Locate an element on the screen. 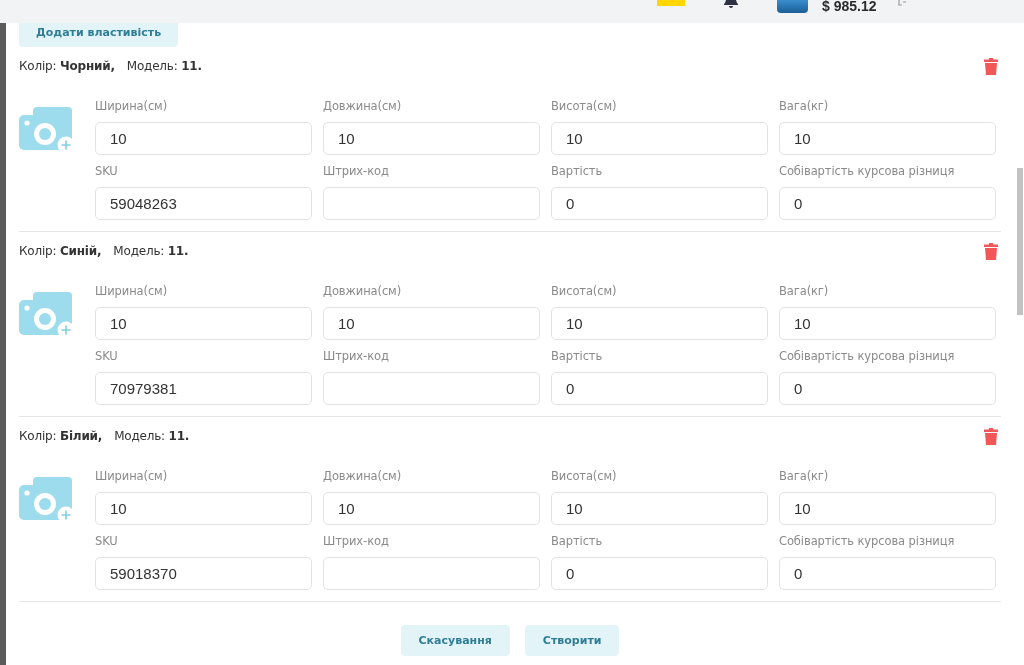 This screenshot has height=665, width=1024. color-info: Колір: Синій, is located at coordinates (60, 251).